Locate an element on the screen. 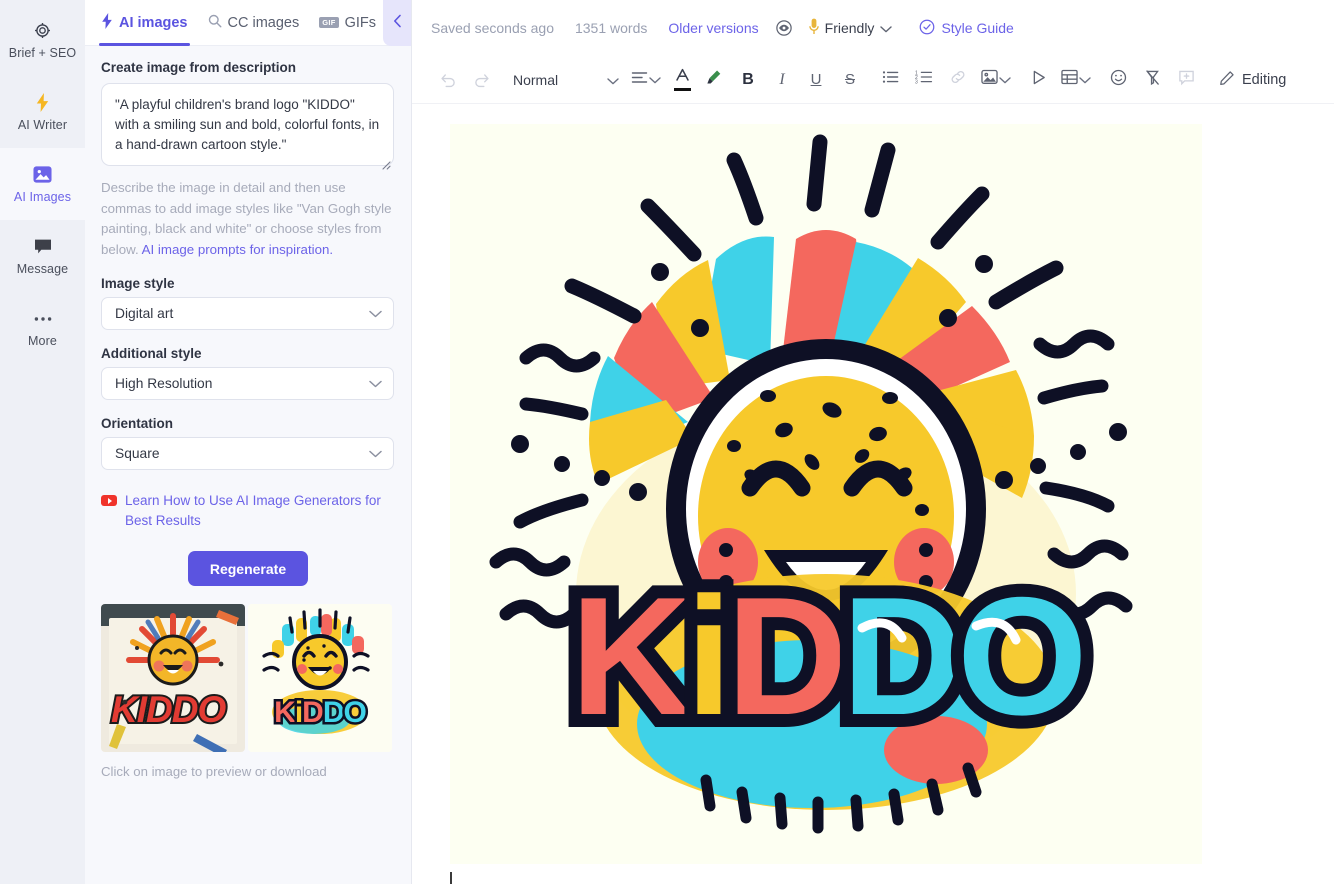  regenerate-button: Regenerate is located at coordinates (248, 568).